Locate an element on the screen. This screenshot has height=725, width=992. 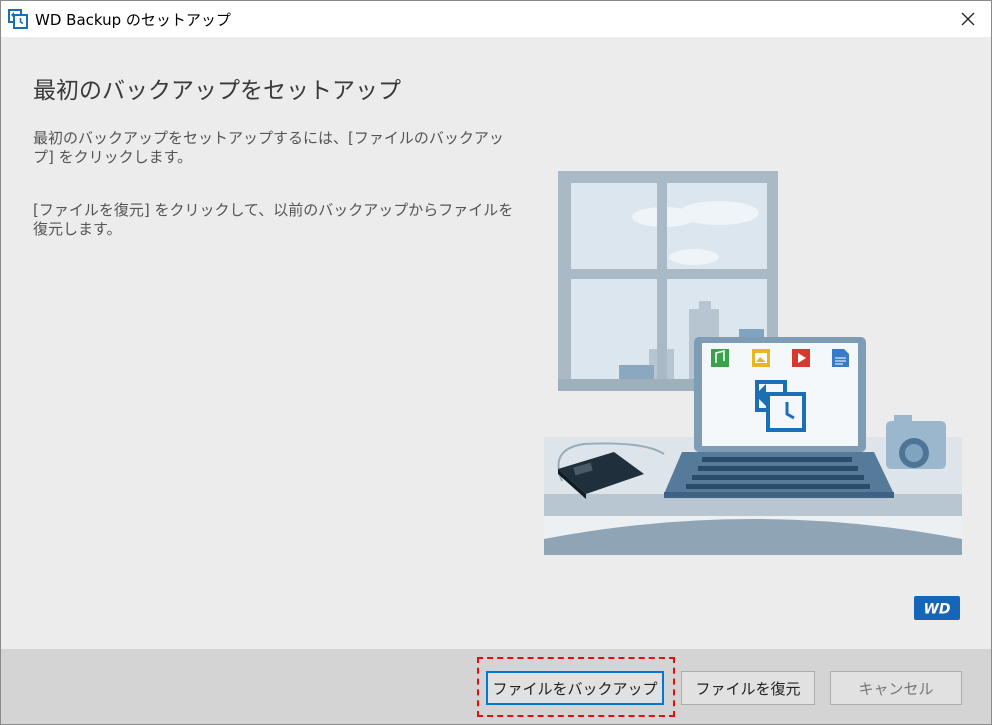
music-icon is located at coordinates (720, 358).